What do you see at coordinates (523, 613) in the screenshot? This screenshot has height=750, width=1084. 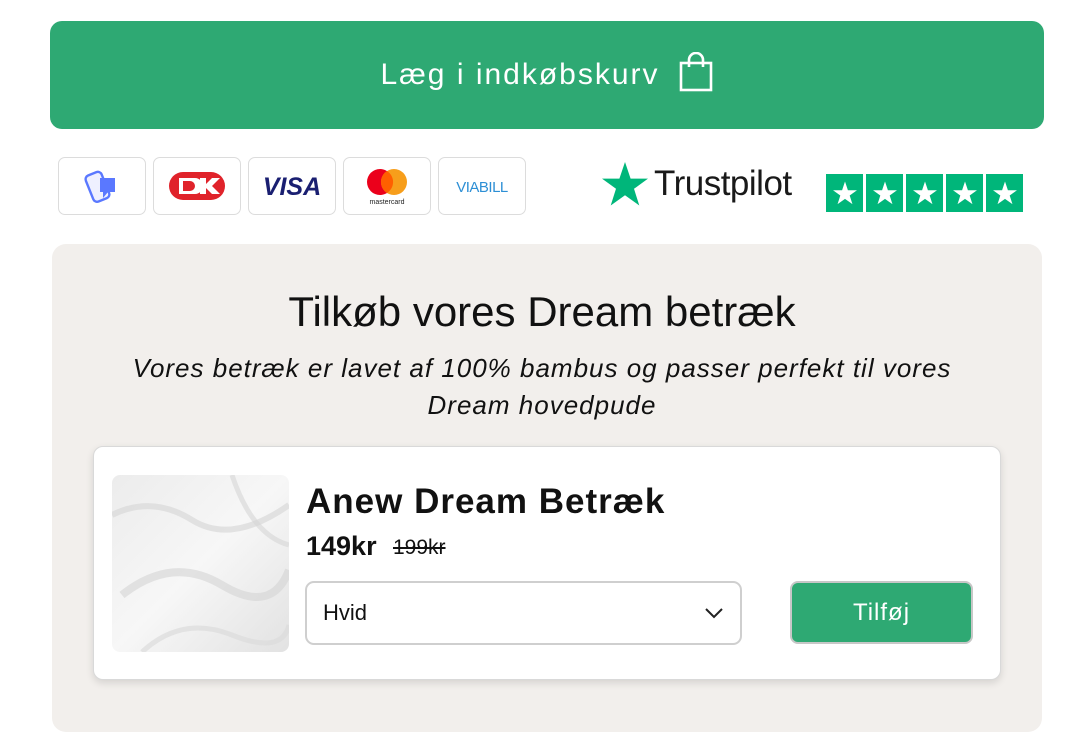 I see `variant-select: Hvid` at bounding box center [523, 613].